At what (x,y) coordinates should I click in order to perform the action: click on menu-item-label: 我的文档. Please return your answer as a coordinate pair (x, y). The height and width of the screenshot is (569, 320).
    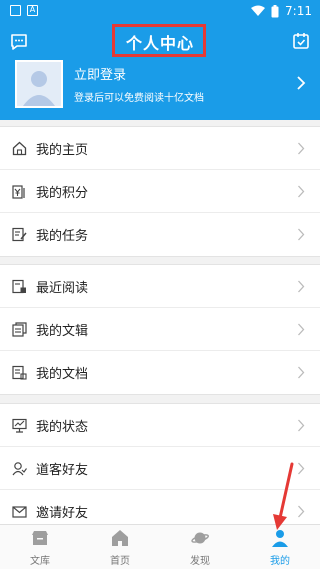
    Looking at the image, I should click on (62, 374).